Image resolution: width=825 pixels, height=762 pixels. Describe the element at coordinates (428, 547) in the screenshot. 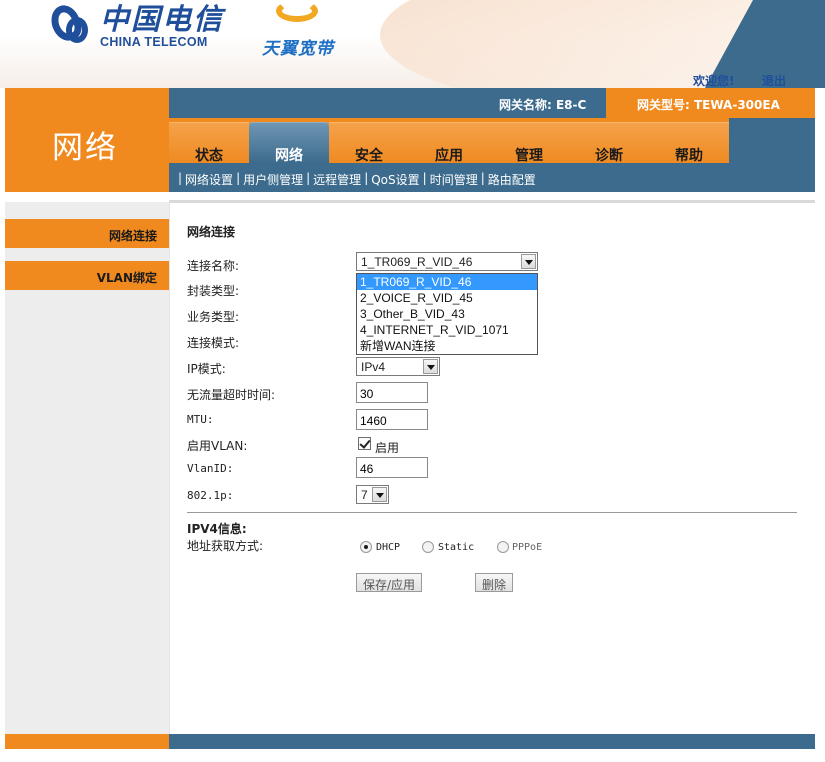

I see `radio-static` at that location.